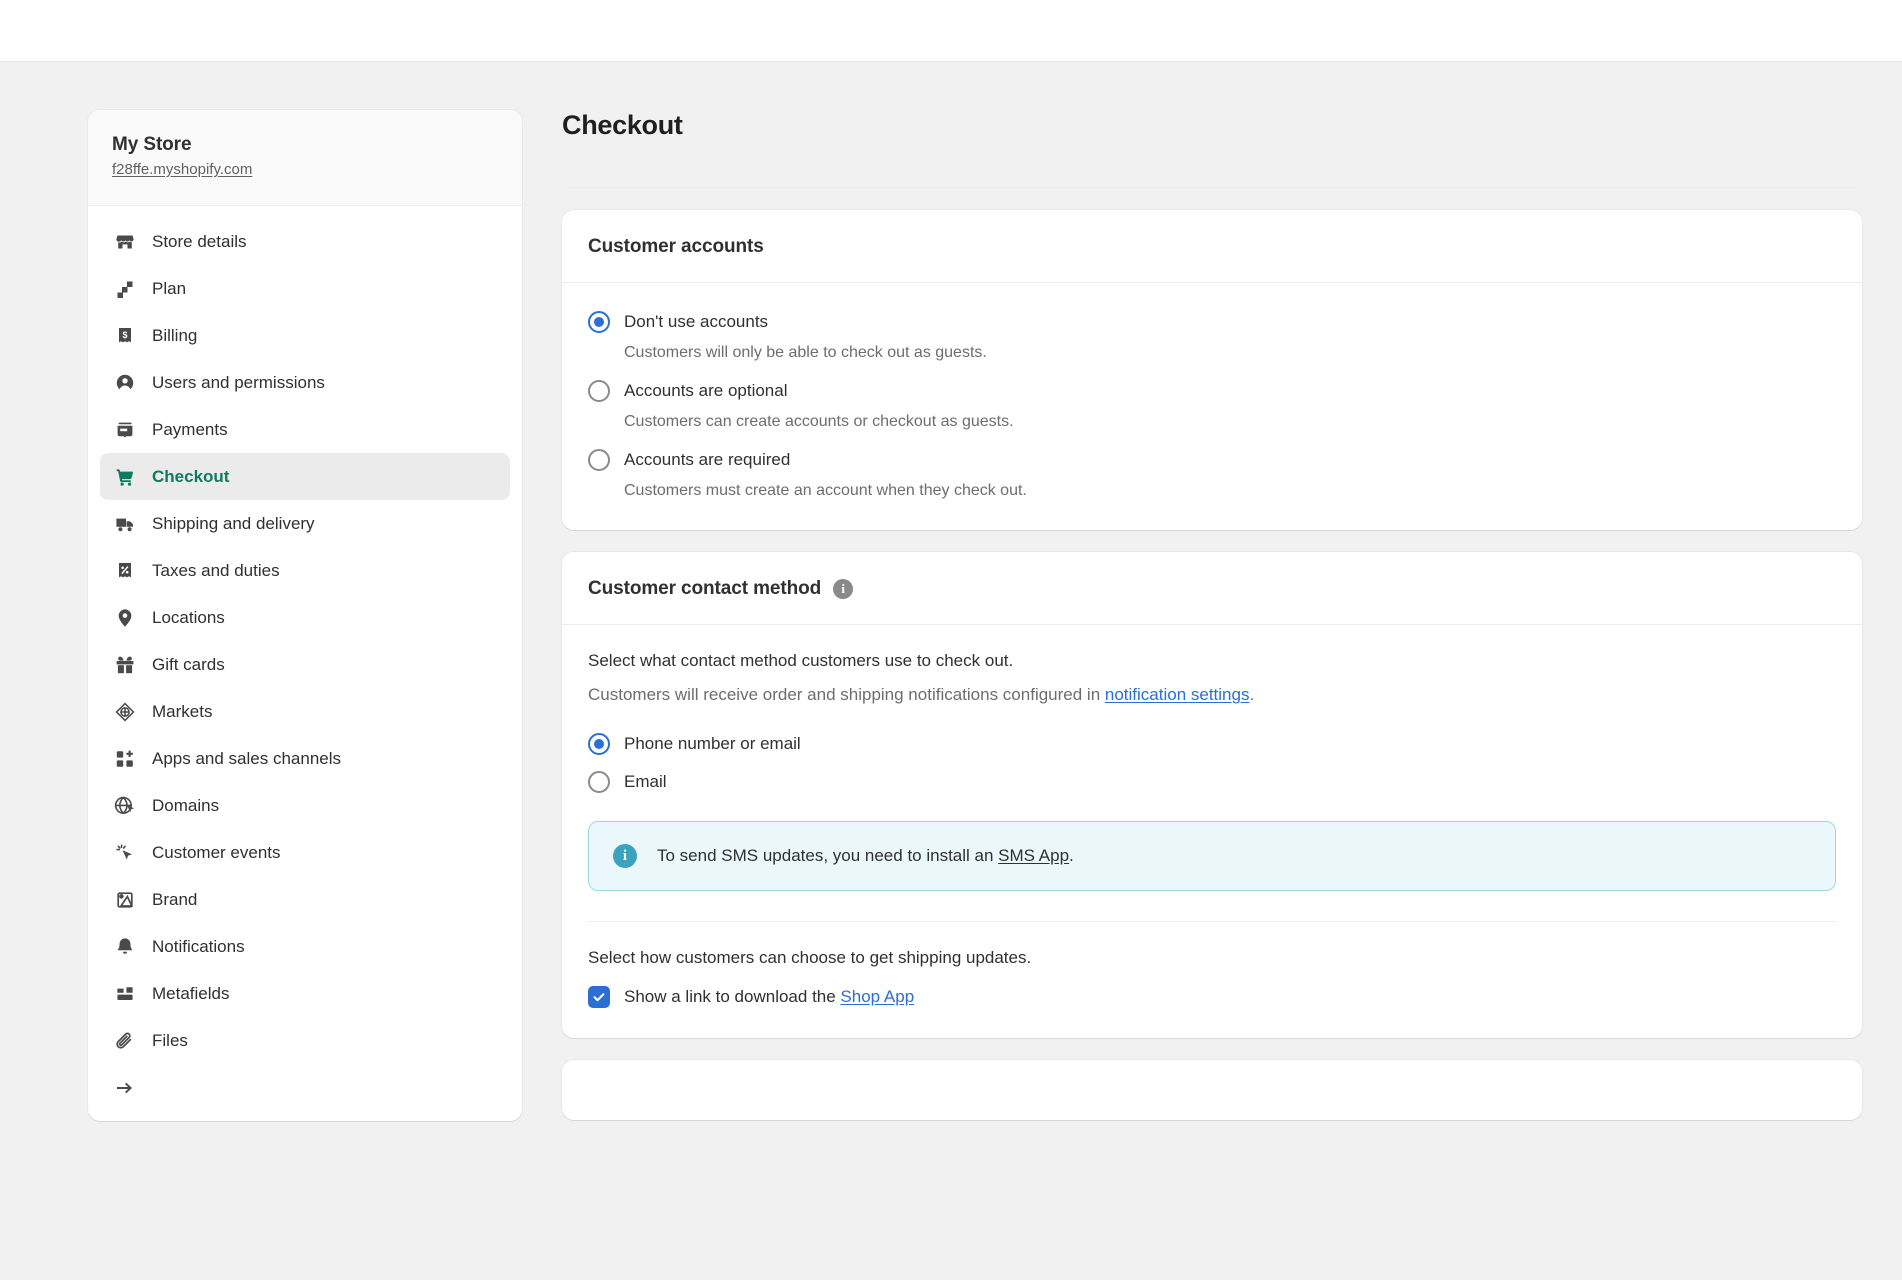  Describe the element at coordinates (125, 1088) in the screenshot. I see `arrow-right-icon` at that location.